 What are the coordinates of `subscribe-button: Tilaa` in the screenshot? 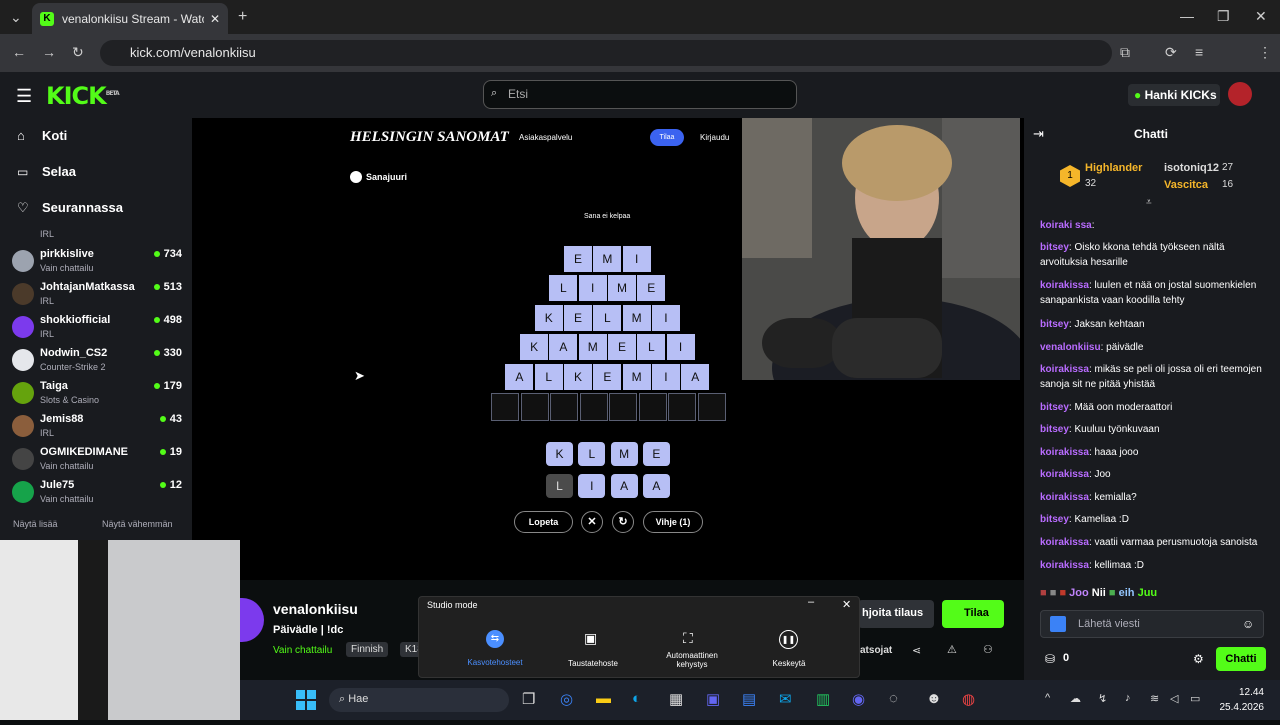 It's located at (973, 614).